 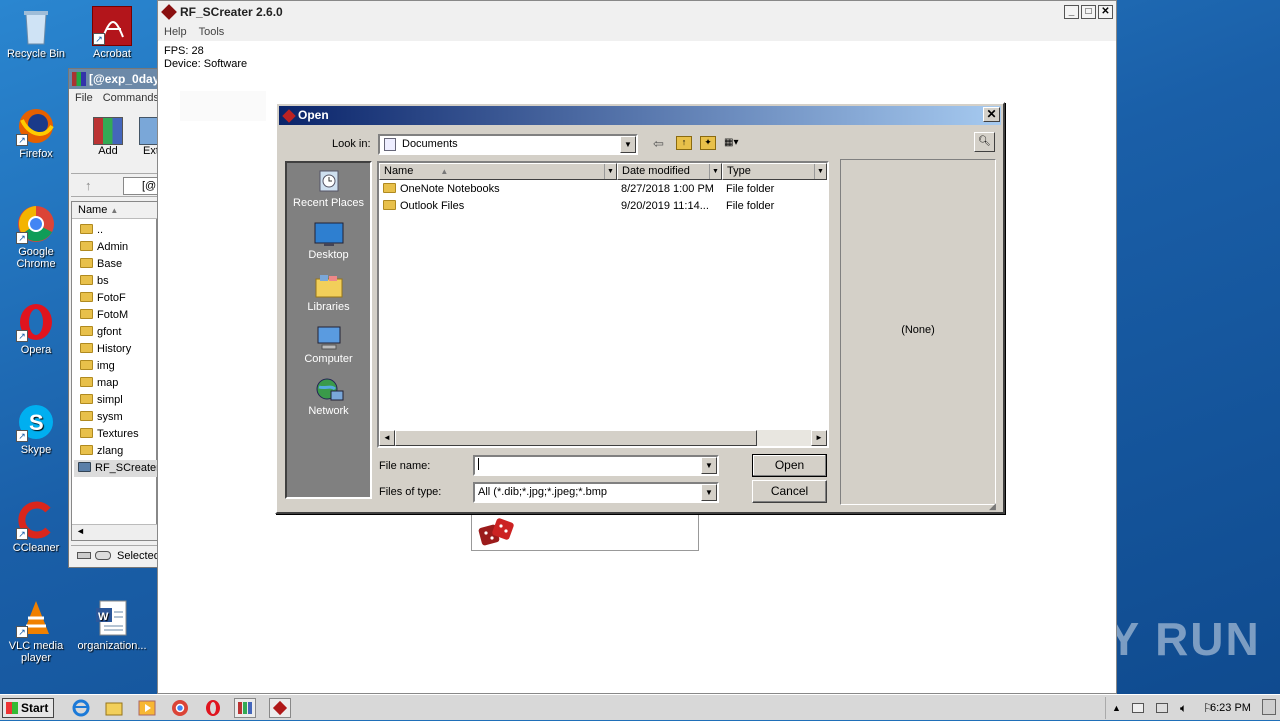 What do you see at coordinates (508, 144) in the screenshot?
I see `look-in-combo: Documents ▼` at bounding box center [508, 144].